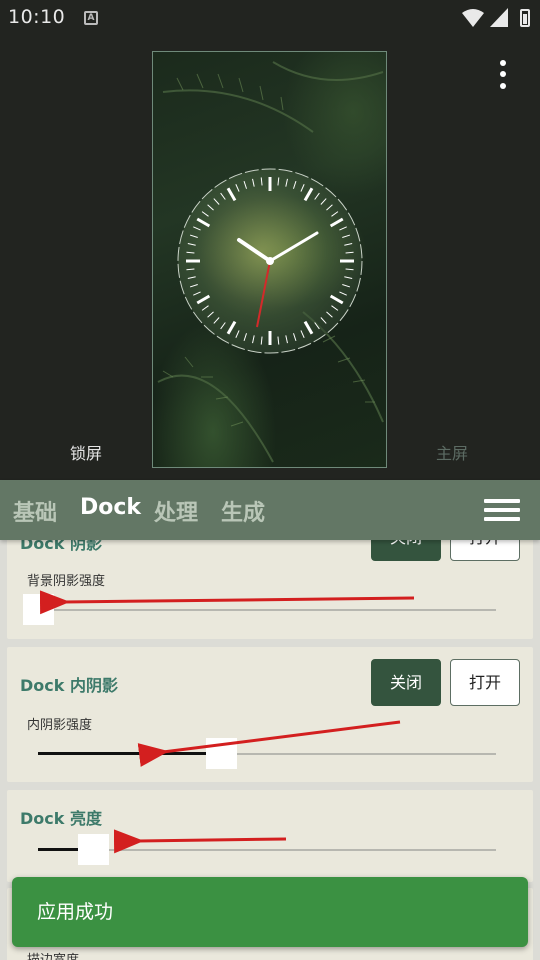 This screenshot has width=540, height=960. Describe the element at coordinates (243, 511) in the screenshot. I see `tab-generate: 生成` at that location.